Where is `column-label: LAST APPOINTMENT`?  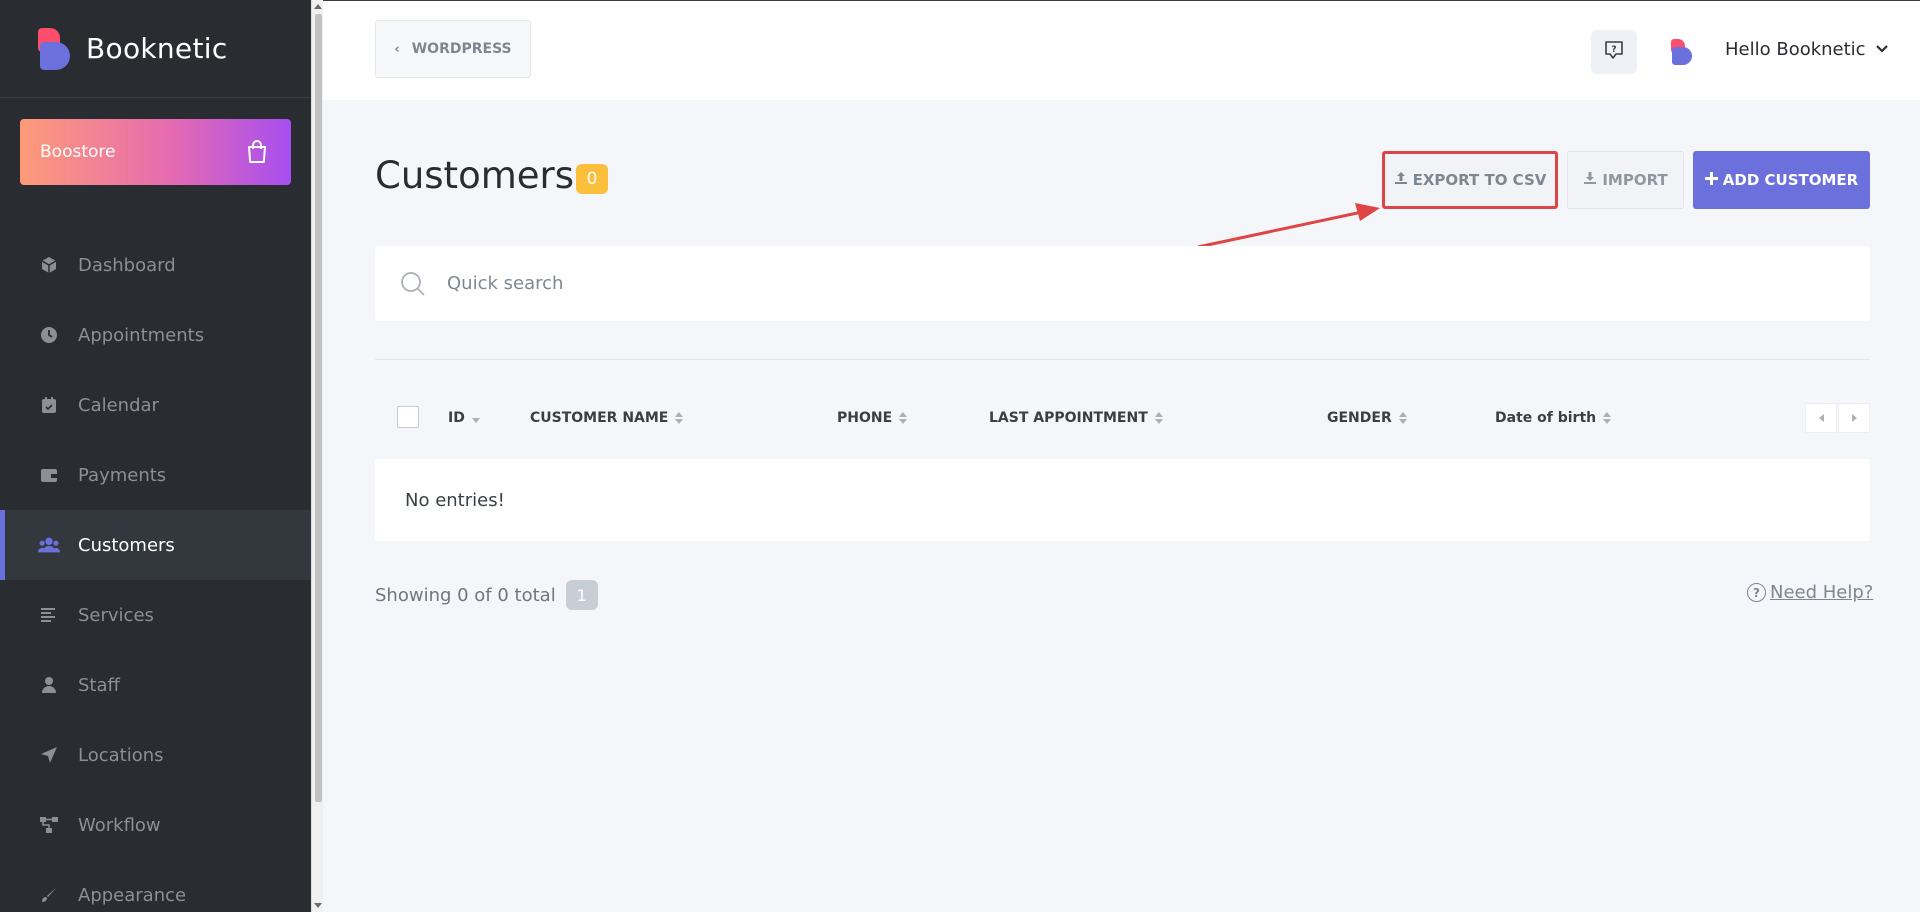
column-label: LAST APPOINTMENT is located at coordinates (1068, 418).